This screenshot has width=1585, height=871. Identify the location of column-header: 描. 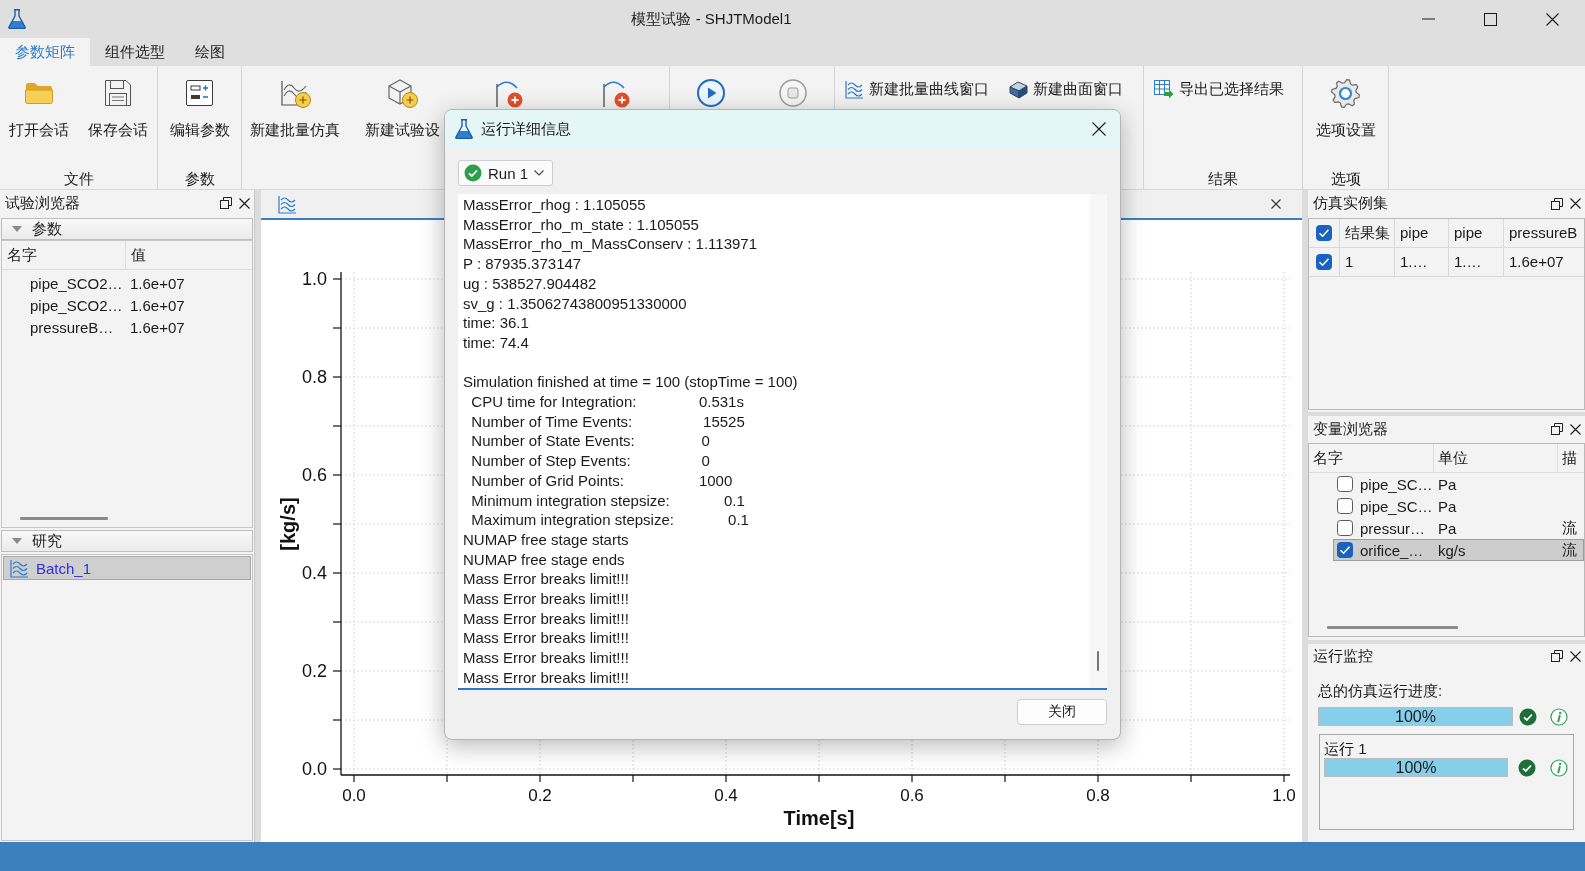
(1571, 458).